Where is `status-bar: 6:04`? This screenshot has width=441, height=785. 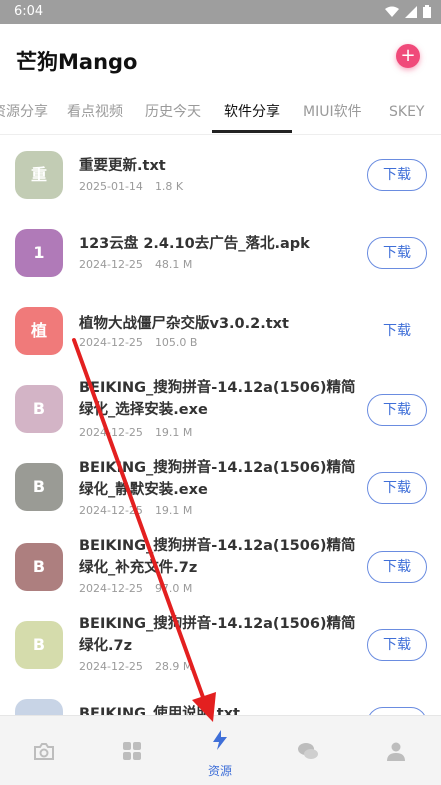
status-bar: 6:04 is located at coordinates (220, 12).